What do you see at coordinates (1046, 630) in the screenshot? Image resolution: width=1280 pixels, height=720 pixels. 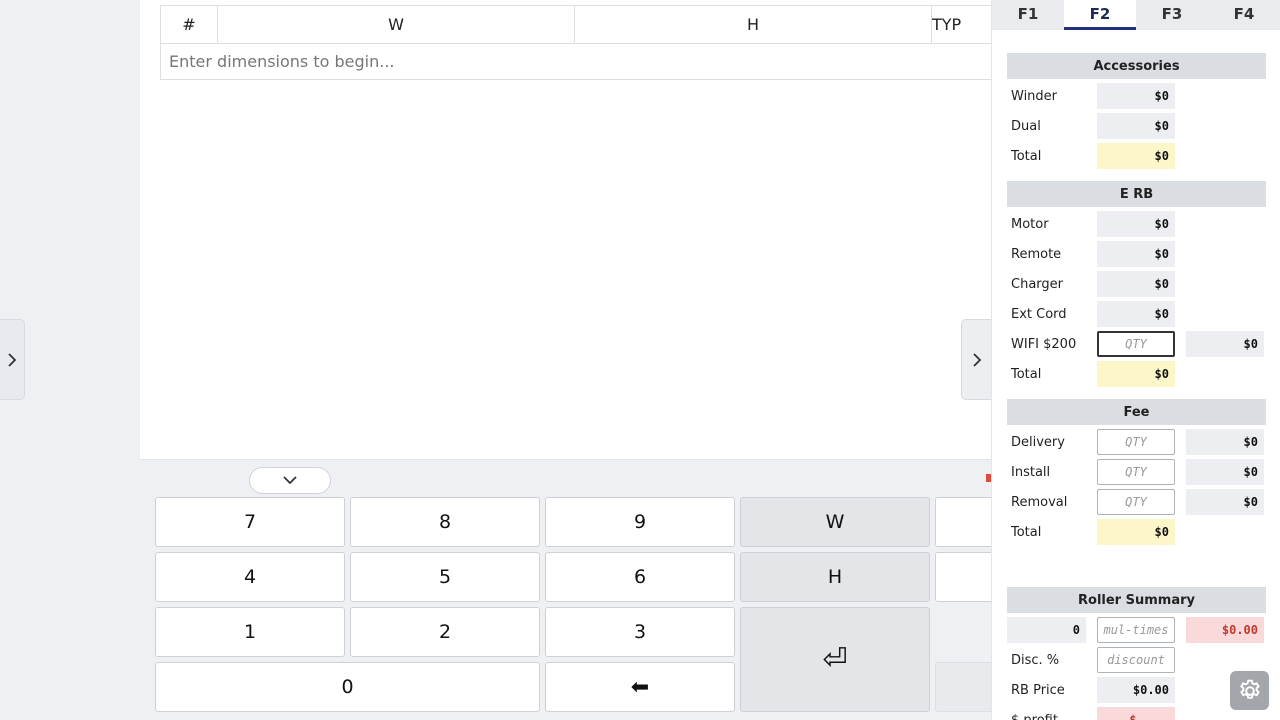 I see `roller-count-value: 0` at bounding box center [1046, 630].